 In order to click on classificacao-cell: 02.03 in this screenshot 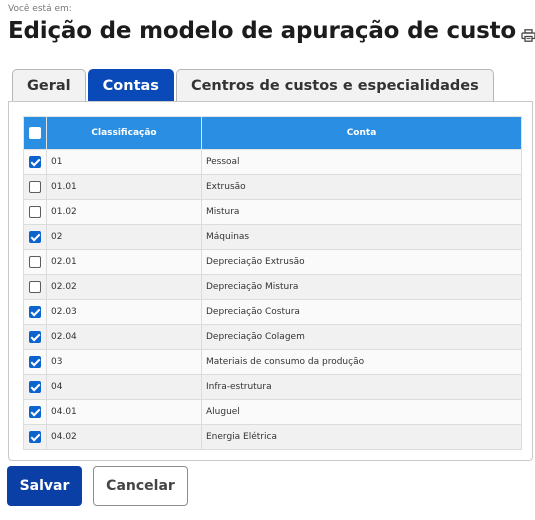, I will do `click(124, 312)`.